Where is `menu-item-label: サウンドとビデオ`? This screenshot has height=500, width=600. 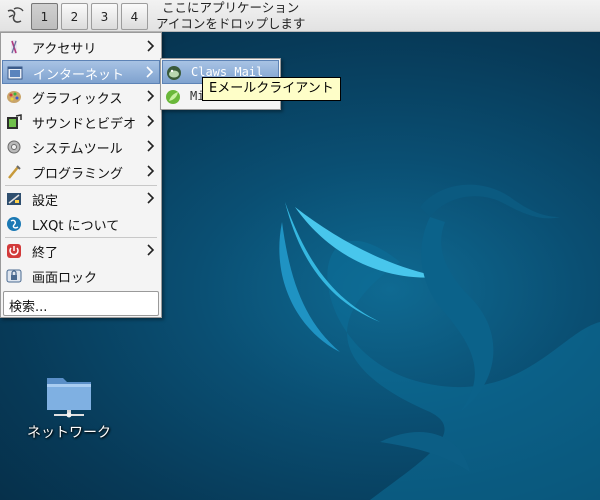 menu-item-label: サウンドとビデオ is located at coordinates (84, 124).